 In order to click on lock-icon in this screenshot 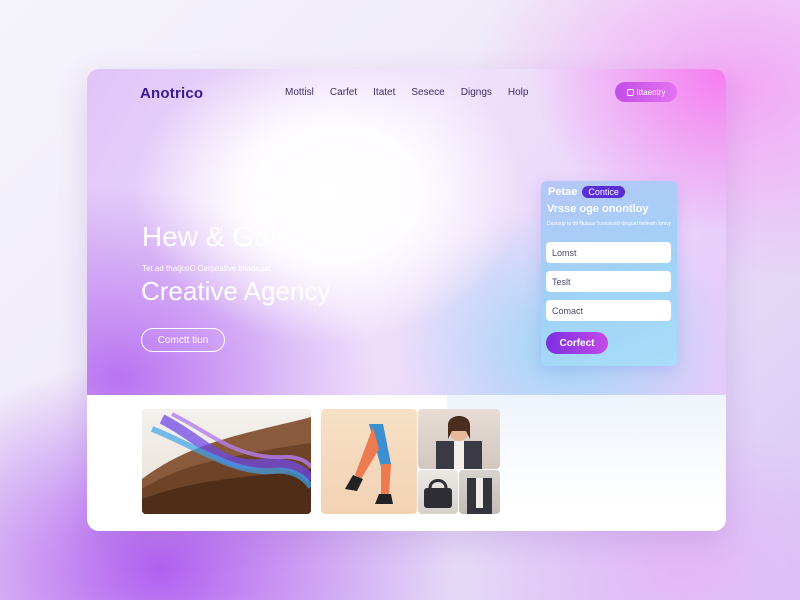, I will do `click(630, 92)`.